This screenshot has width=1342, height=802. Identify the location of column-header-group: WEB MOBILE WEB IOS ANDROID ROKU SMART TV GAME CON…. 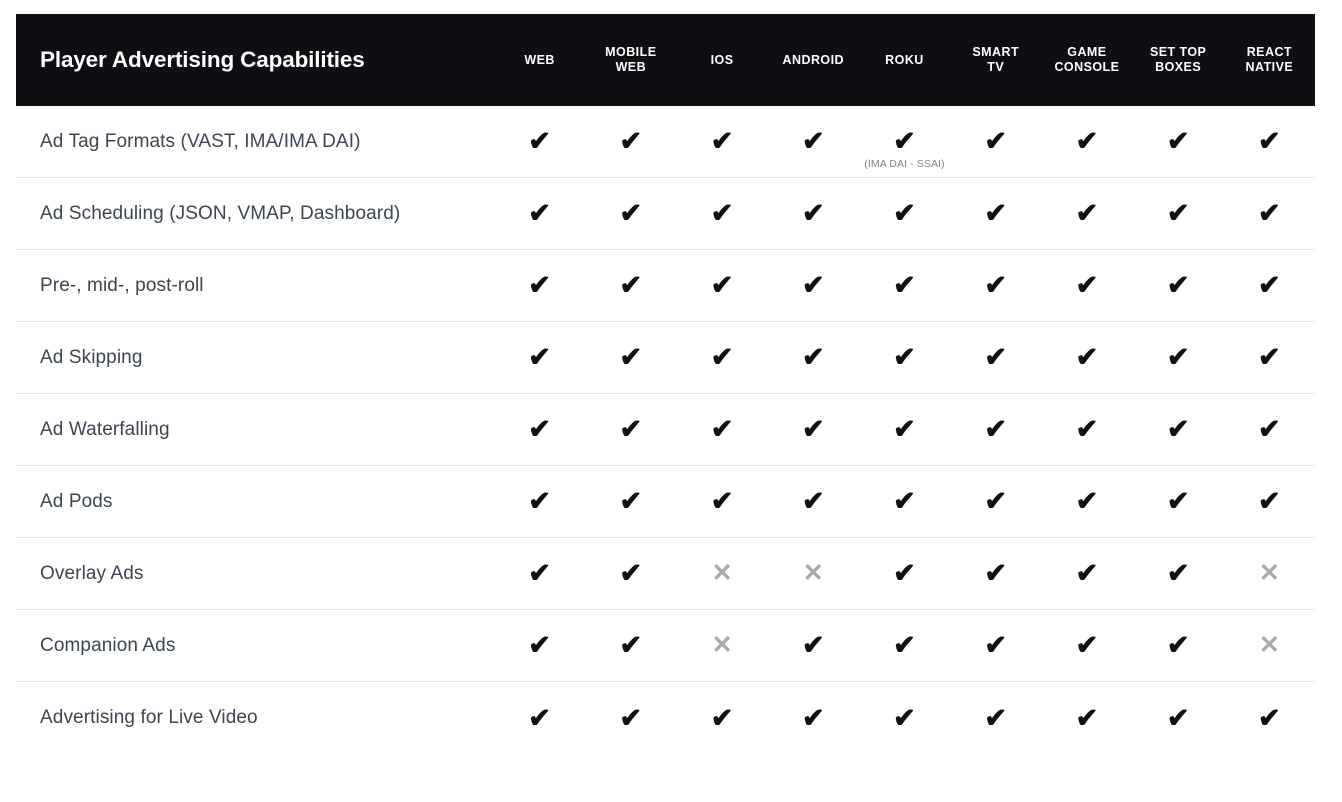
(904, 60).